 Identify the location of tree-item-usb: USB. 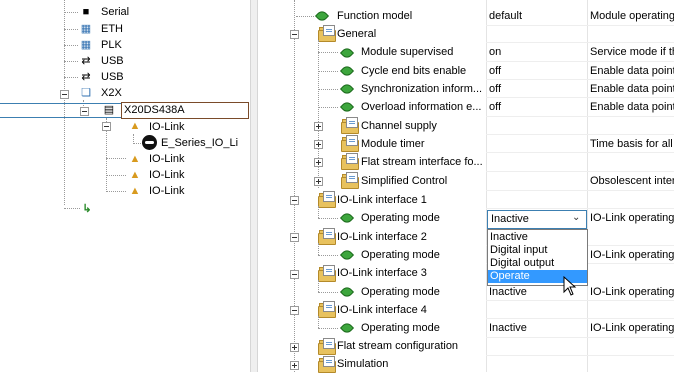
(112, 61).